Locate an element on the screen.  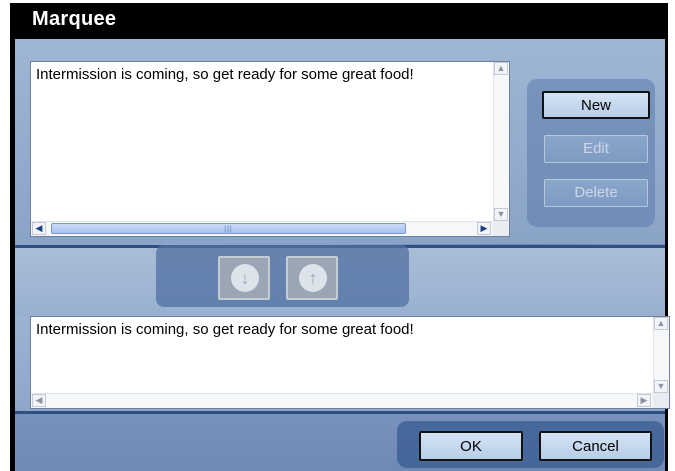
reorder-panel: ↓ ↑ is located at coordinates (282, 276).